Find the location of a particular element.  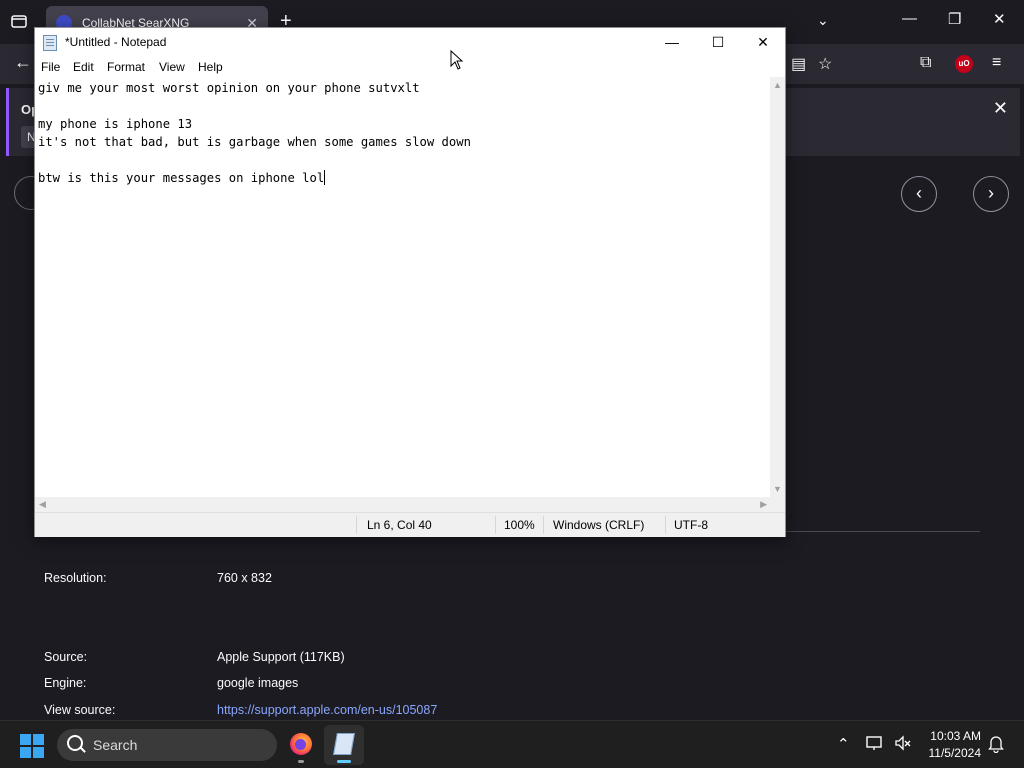

resolution-label: Resolution: is located at coordinates (75, 578).